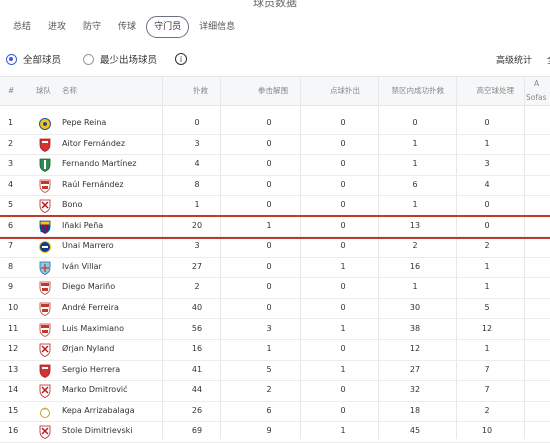 The width and height of the screenshot is (550, 443). Describe the element at coordinates (43, 91) in the screenshot. I see `col-team: 球队` at that location.